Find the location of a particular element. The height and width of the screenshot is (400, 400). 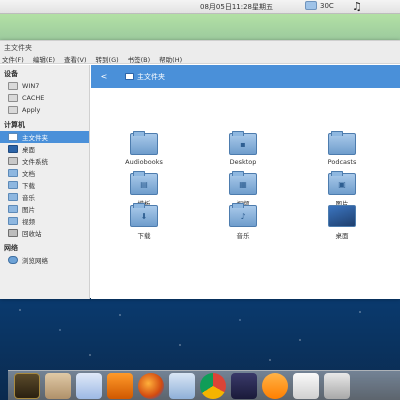

chrome-icon is located at coordinates (213, 385).